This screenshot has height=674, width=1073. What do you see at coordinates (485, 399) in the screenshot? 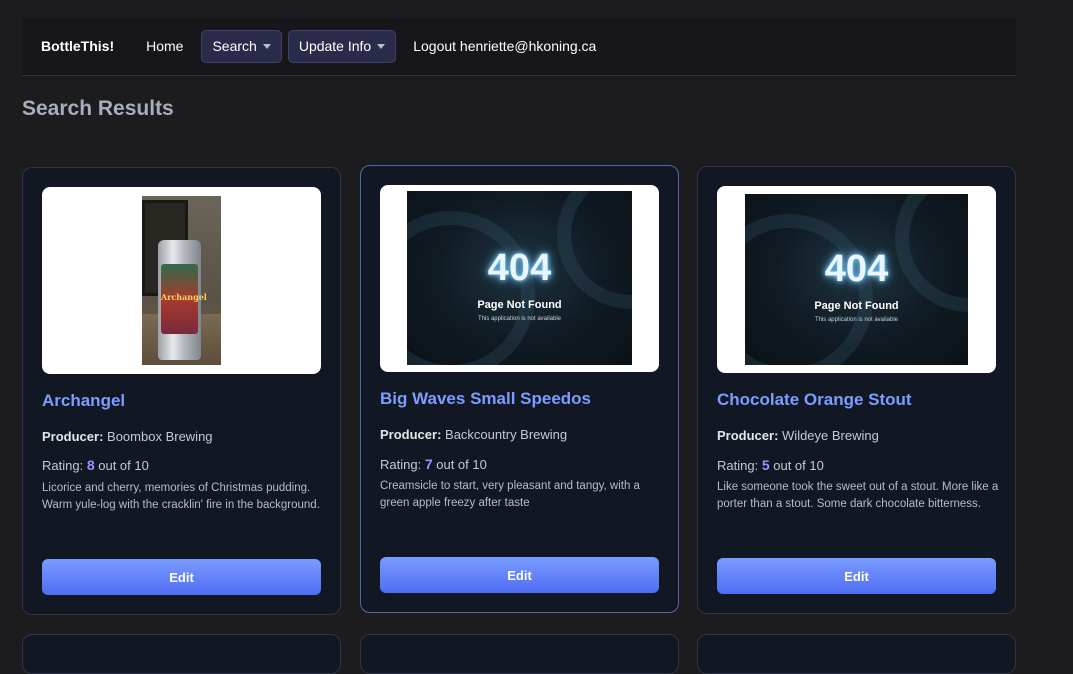
I see `beer-title: Big Waves Small Speedos` at bounding box center [485, 399].